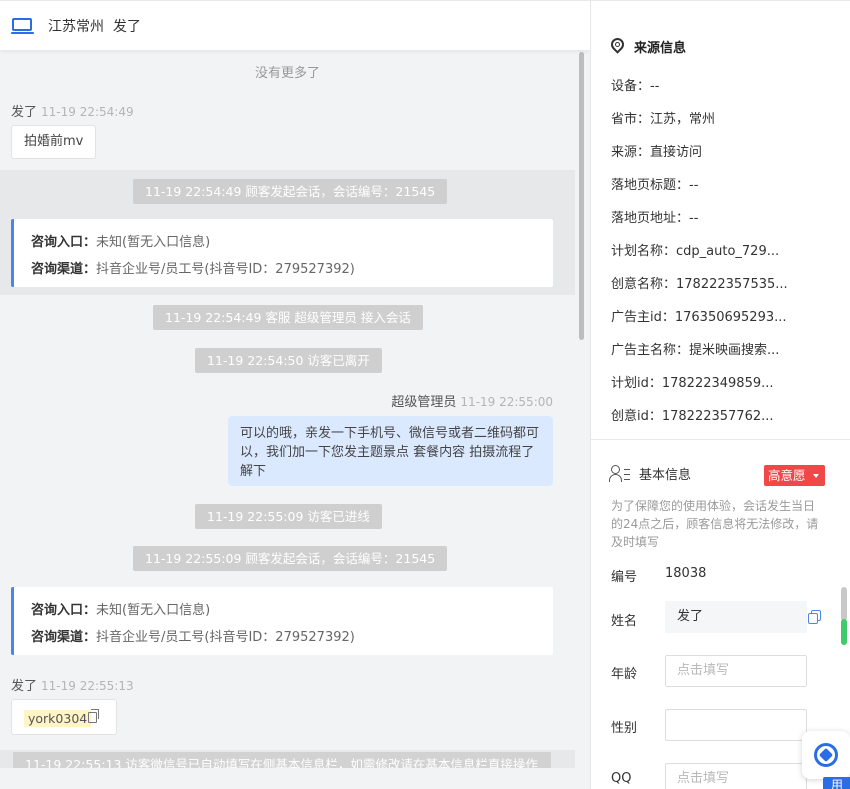 The width and height of the screenshot is (850, 789). What do you see at coordinates (703, 670) in the screenshot?
I see `age-field-placeholder: 点击填写` at bounding box center [703, 670].